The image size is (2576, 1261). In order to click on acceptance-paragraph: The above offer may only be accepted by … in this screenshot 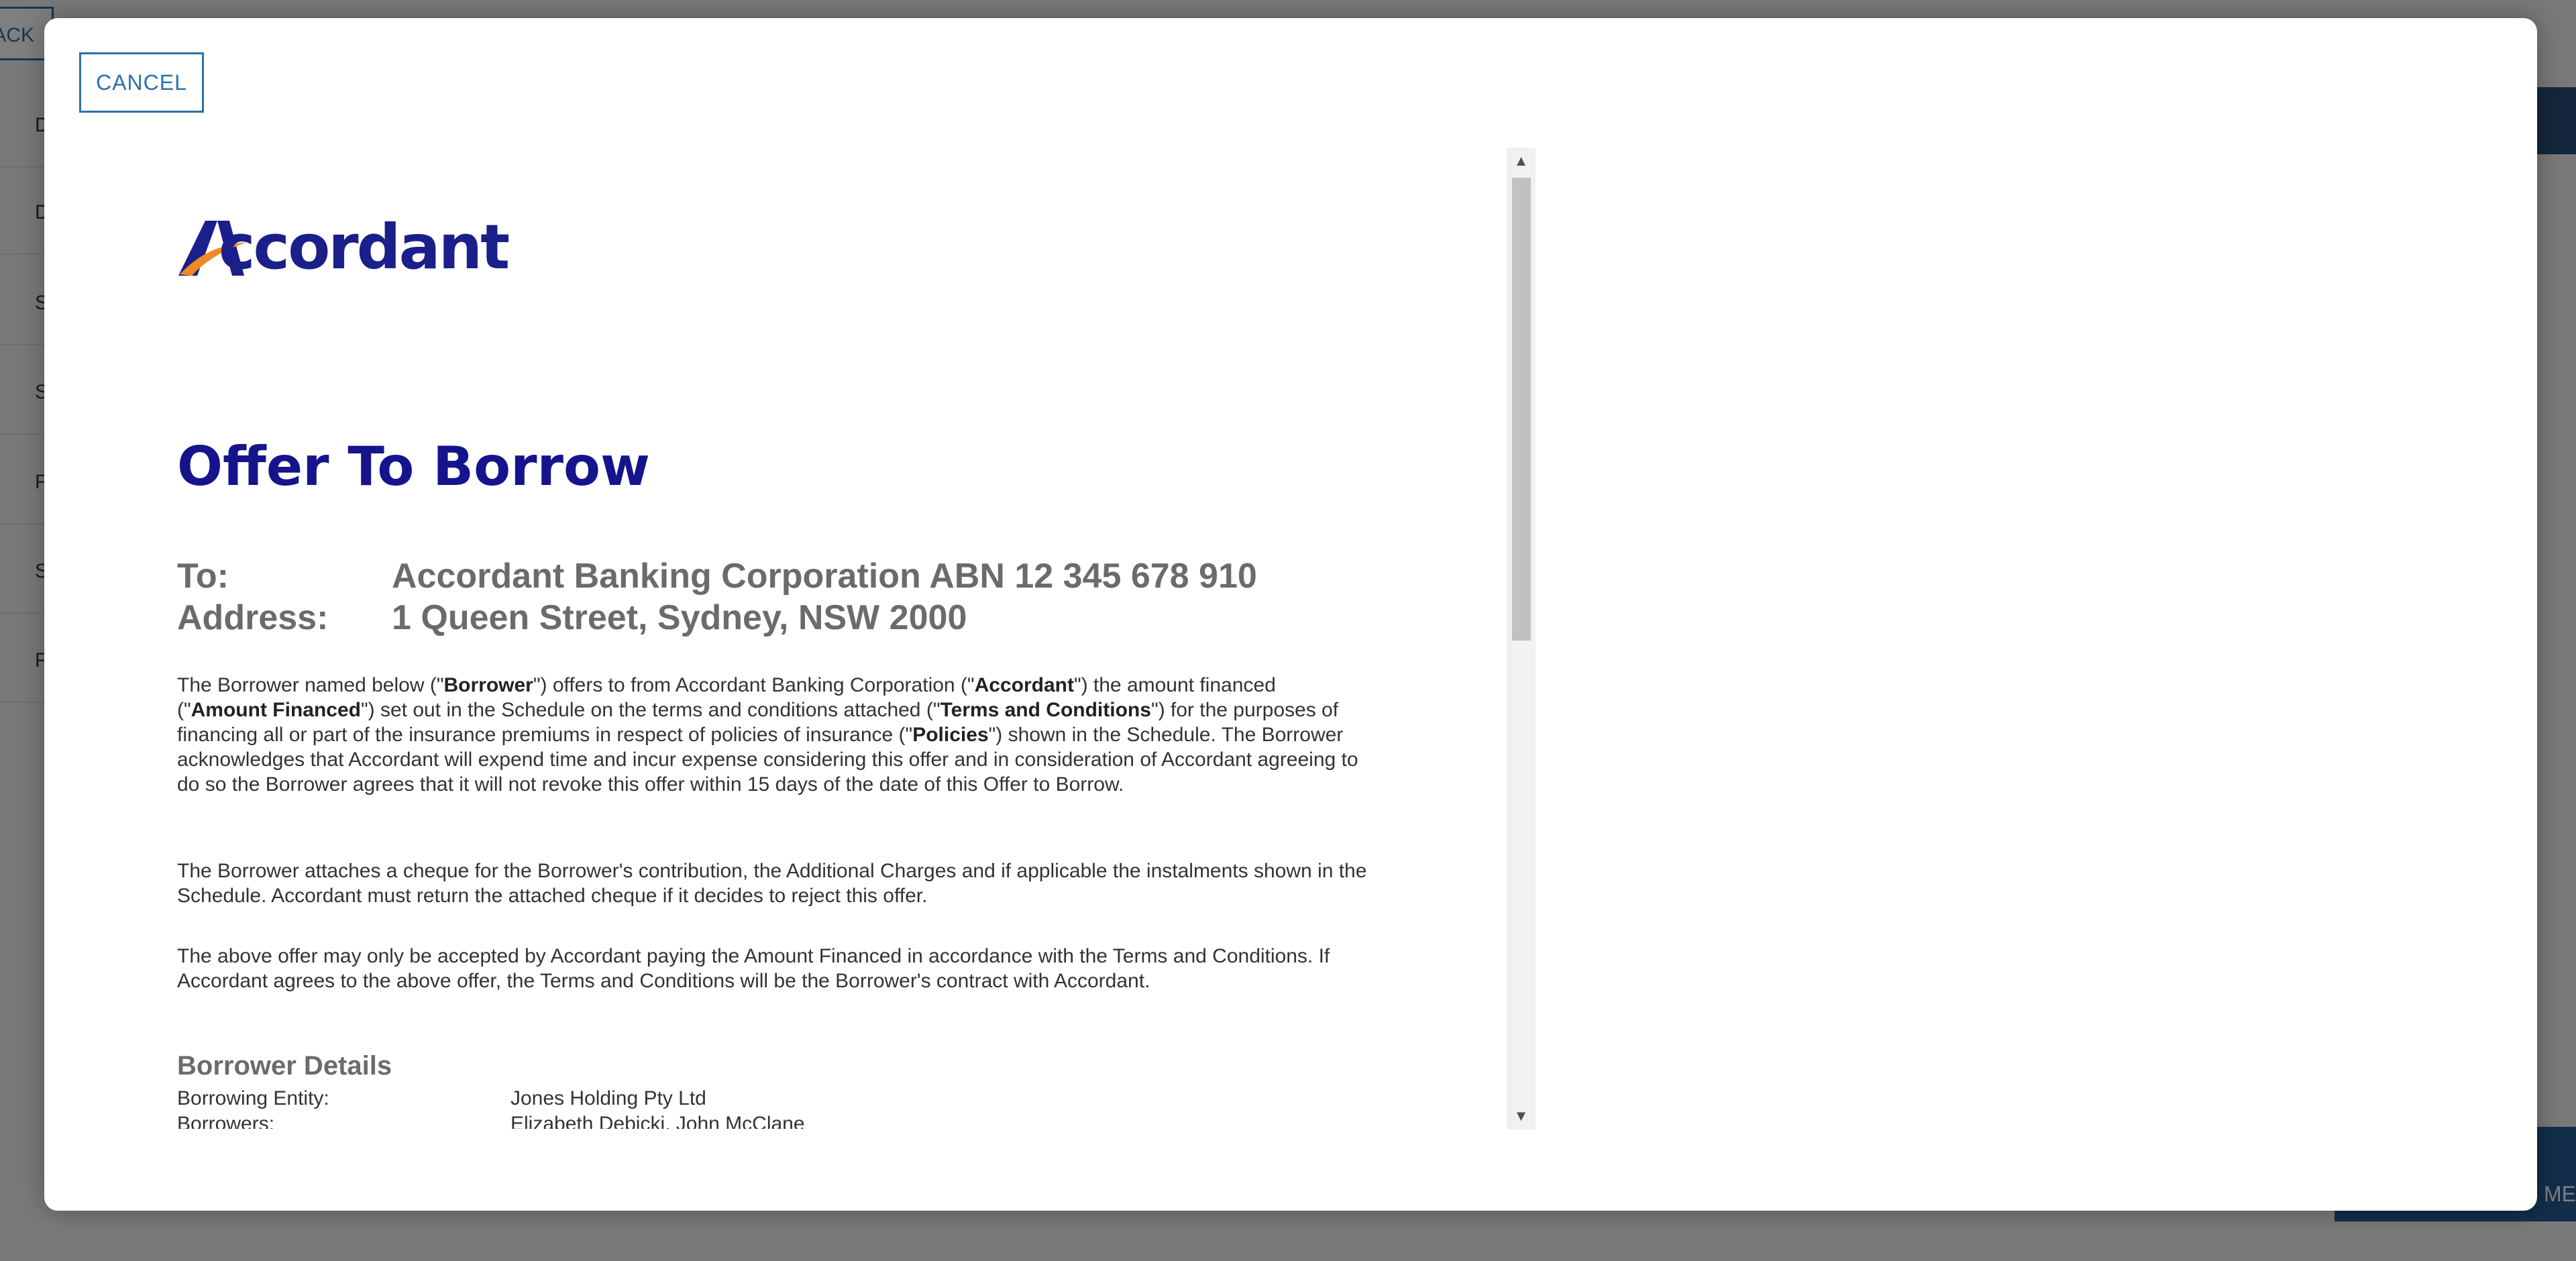, I will do `click(753, 968)`.